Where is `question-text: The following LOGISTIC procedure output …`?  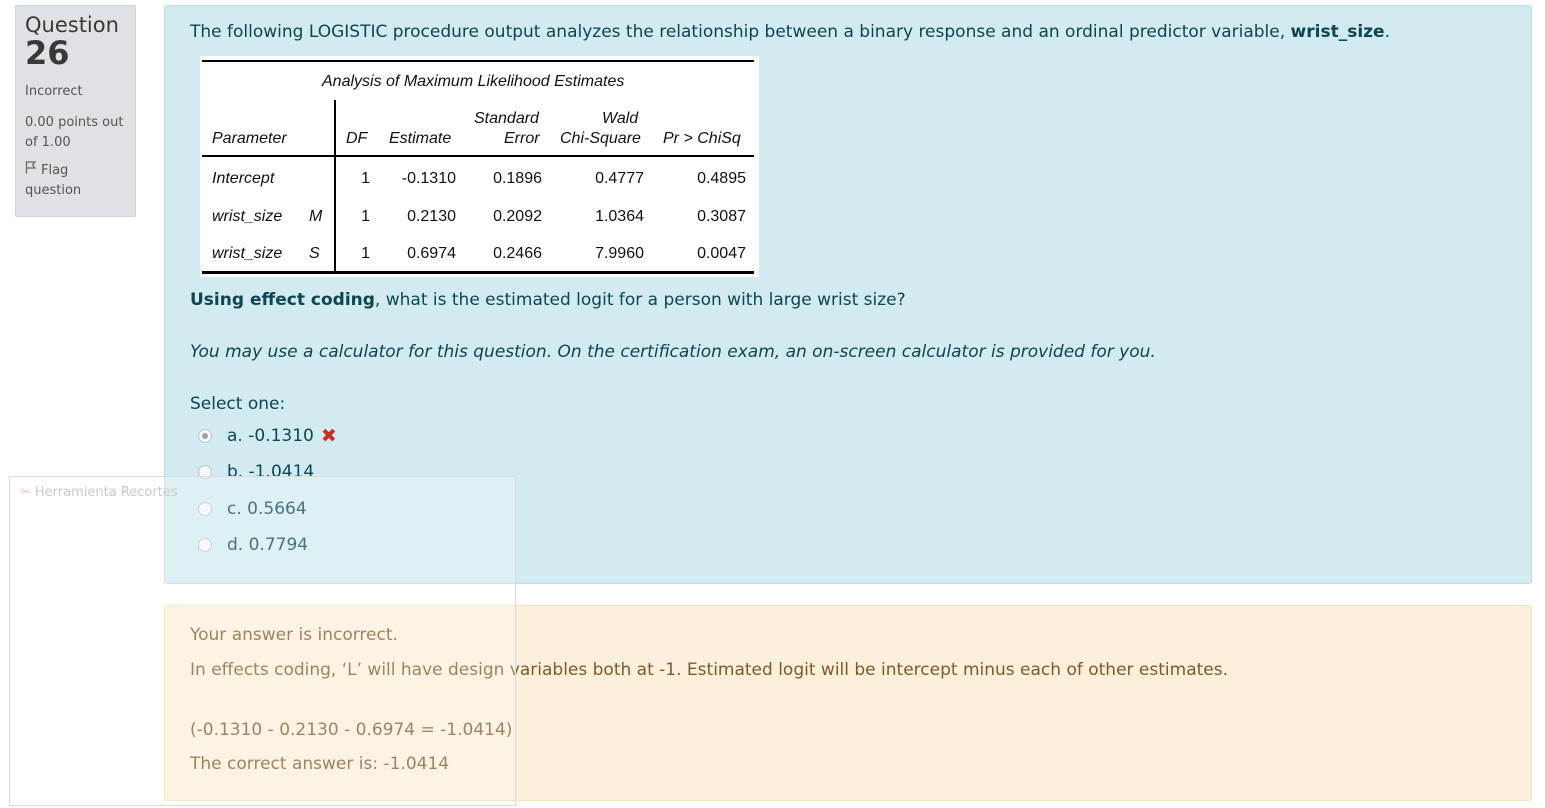
question-text: The following LOGISTIC procedure output … is located at coordinates (790, 32).